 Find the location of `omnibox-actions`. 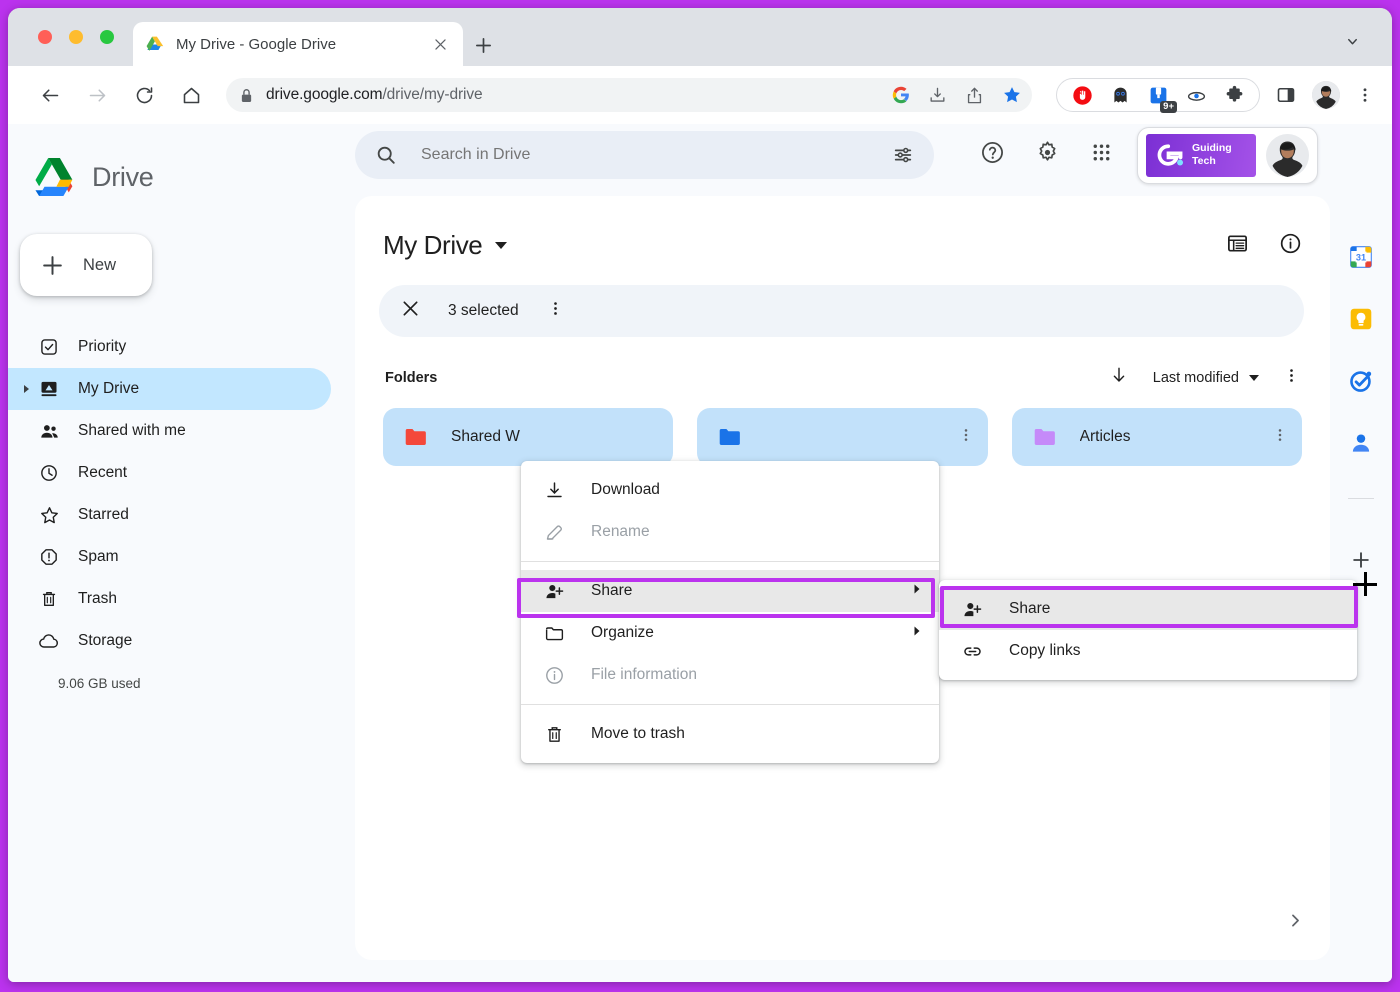

omnibox-actions is located at coordinates (957, 95).